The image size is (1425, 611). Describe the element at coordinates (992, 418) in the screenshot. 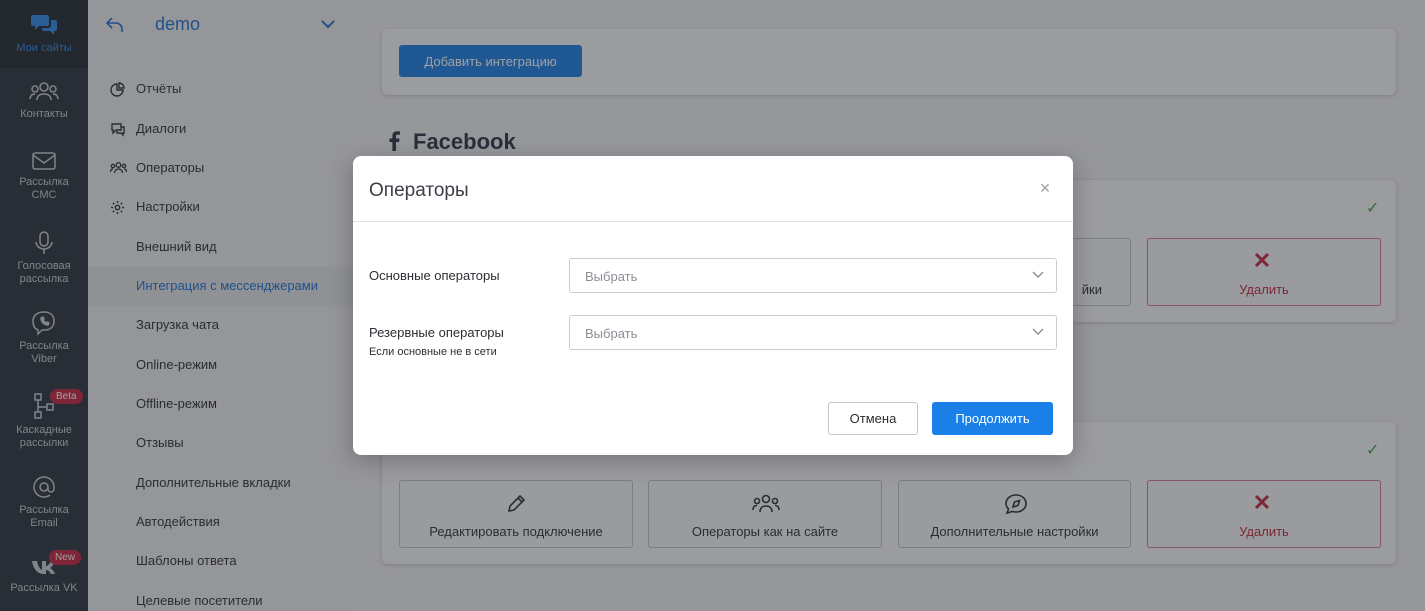

I see `continue-button: Продолжить` at that location.